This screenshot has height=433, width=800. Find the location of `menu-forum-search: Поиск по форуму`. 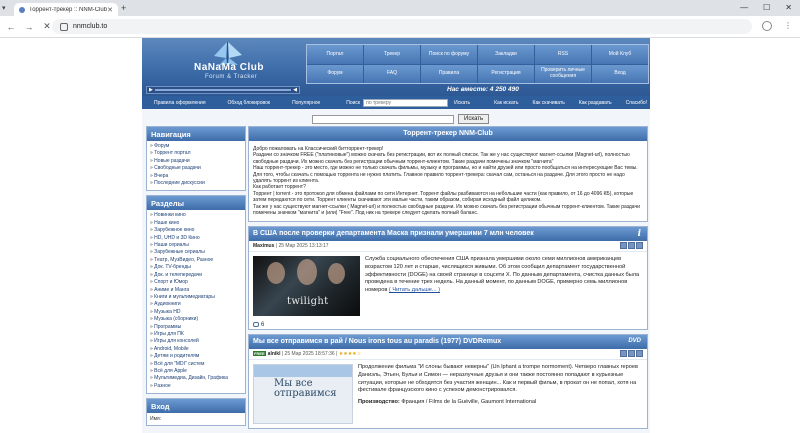

menu-forum-search: Поиск по форуму is located at coordinates (449, 54).